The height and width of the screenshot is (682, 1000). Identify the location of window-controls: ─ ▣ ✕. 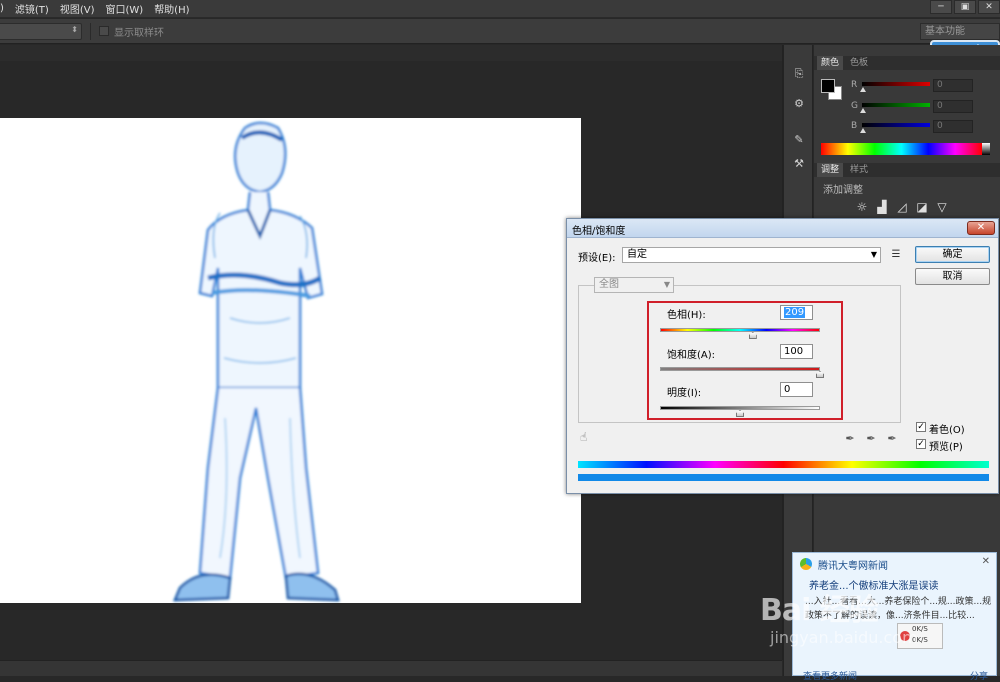
(964, 9).